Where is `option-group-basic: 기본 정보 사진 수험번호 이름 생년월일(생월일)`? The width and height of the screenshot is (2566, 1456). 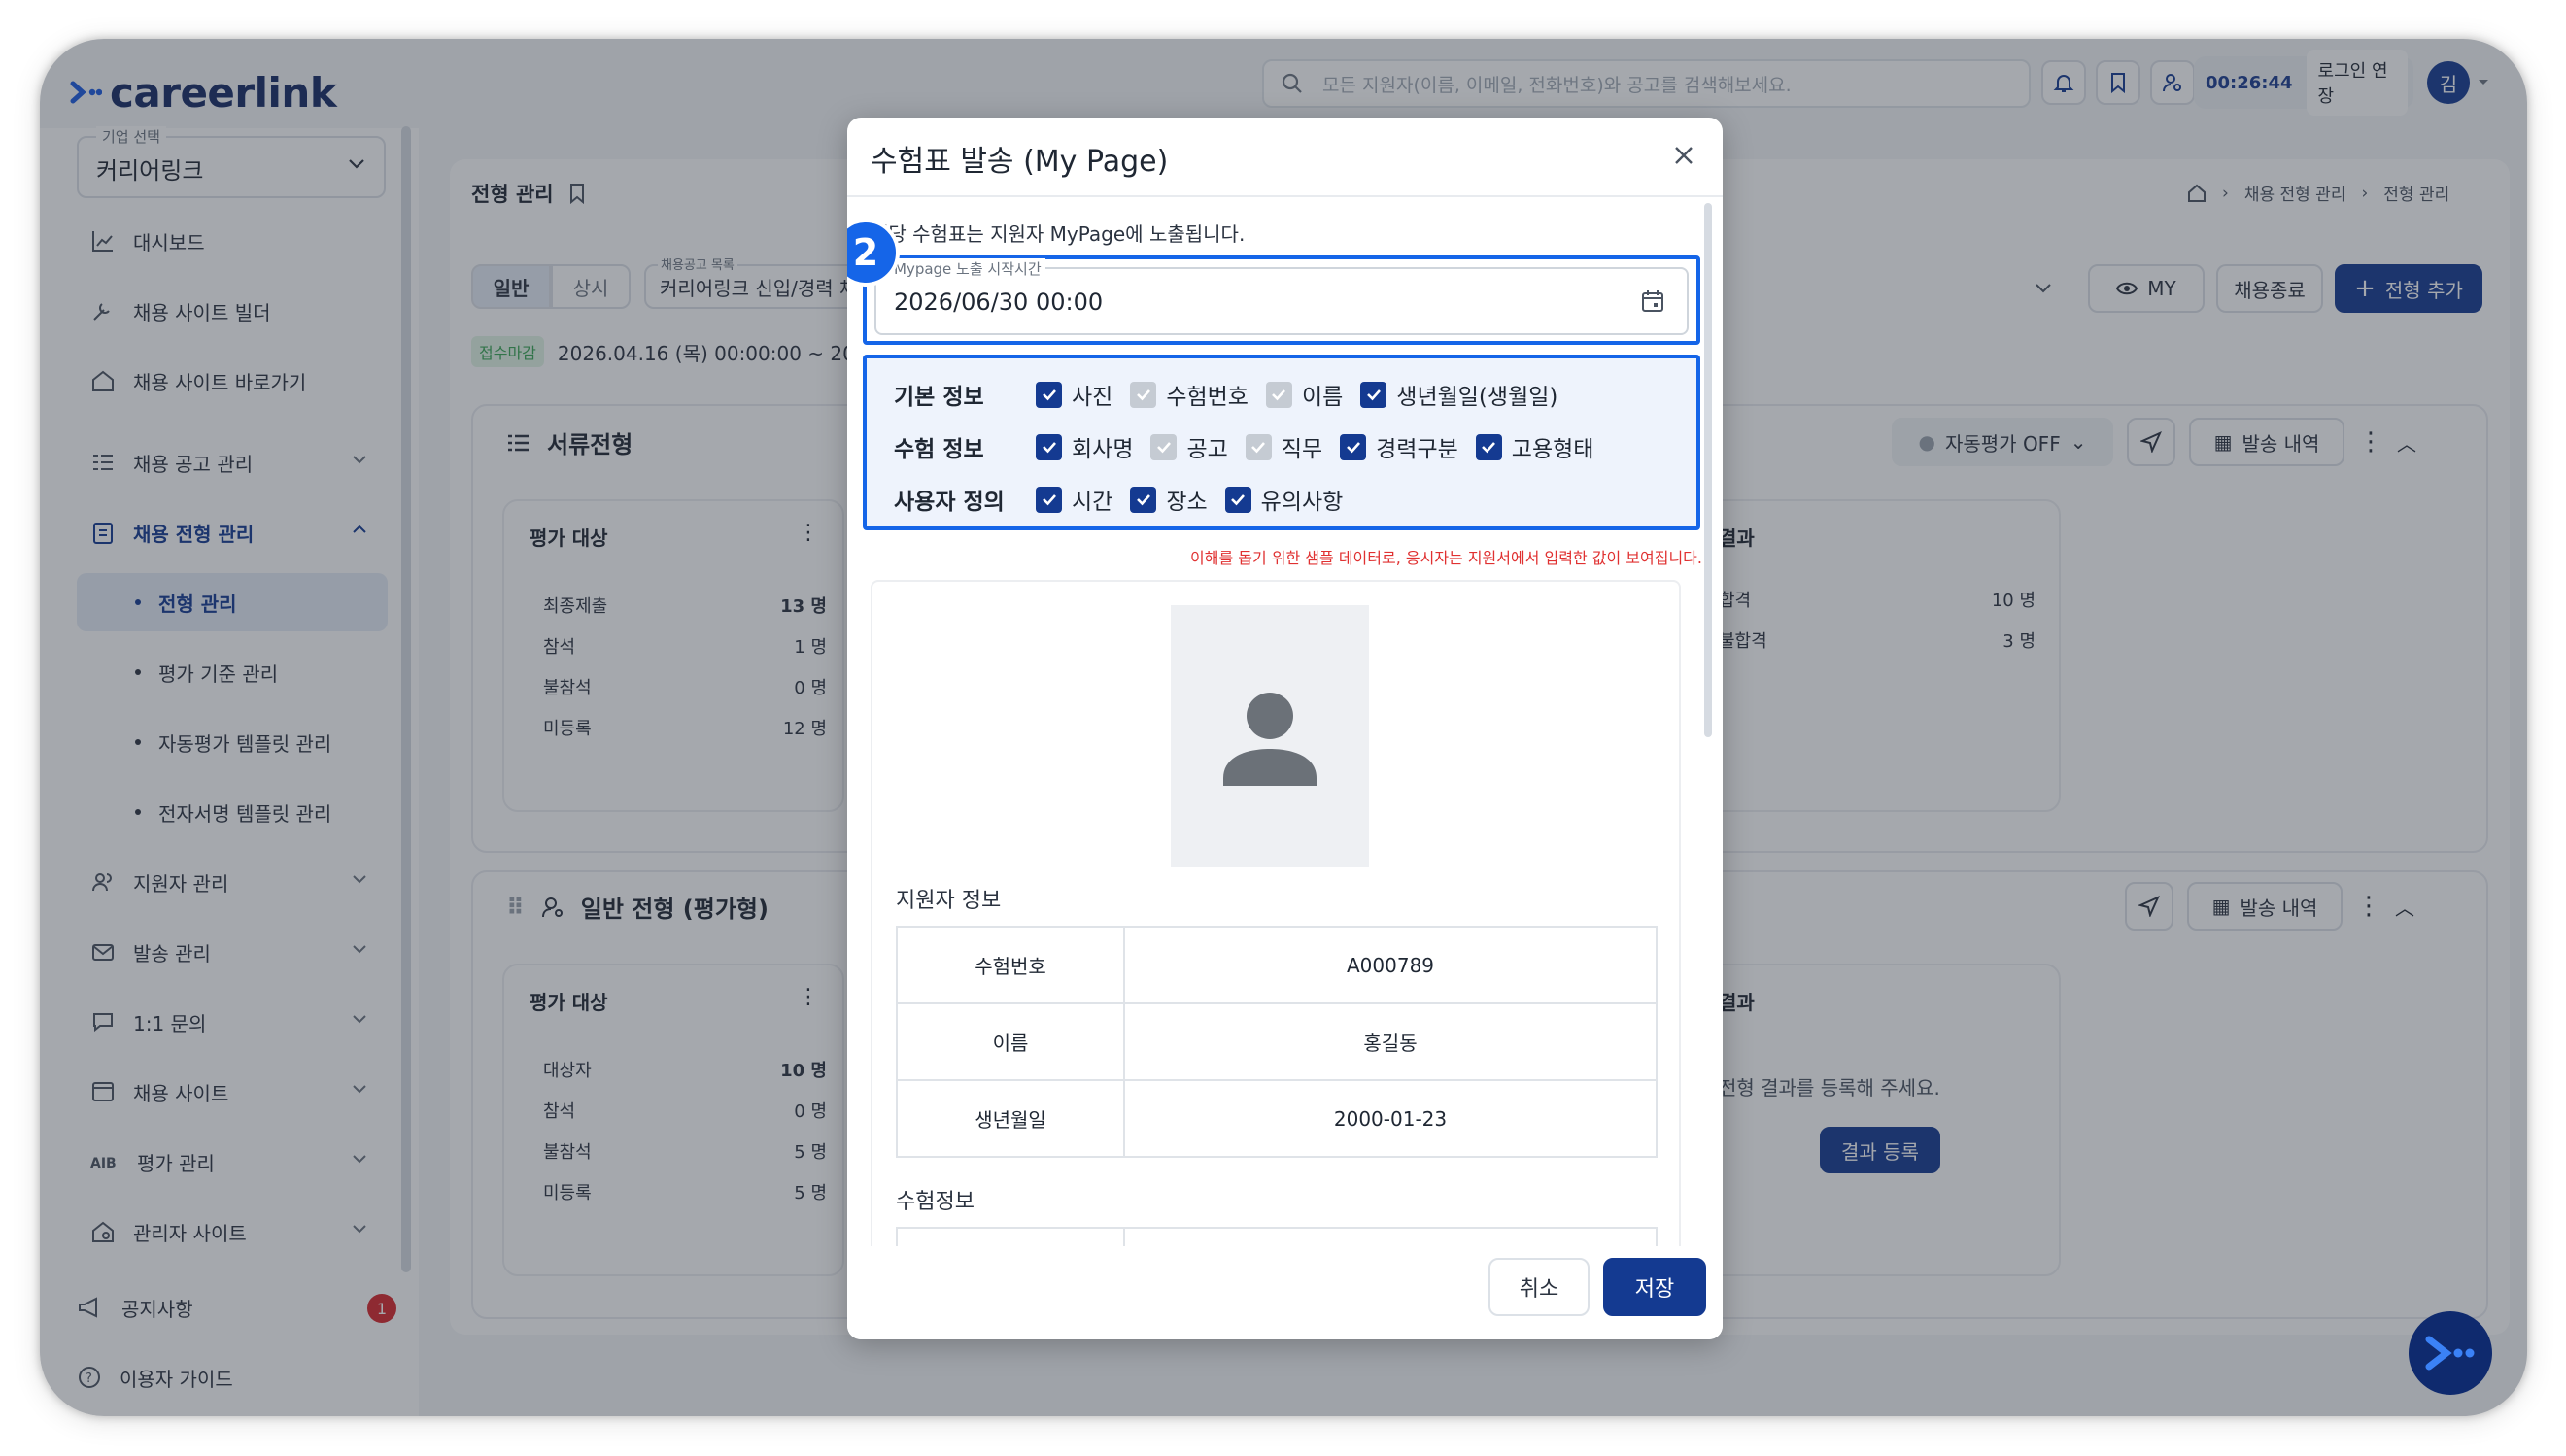
option-group-basic: 기본 정보 사진 수험번호 이름 생년월일(생월일) is located at coordinates (1234, 394).